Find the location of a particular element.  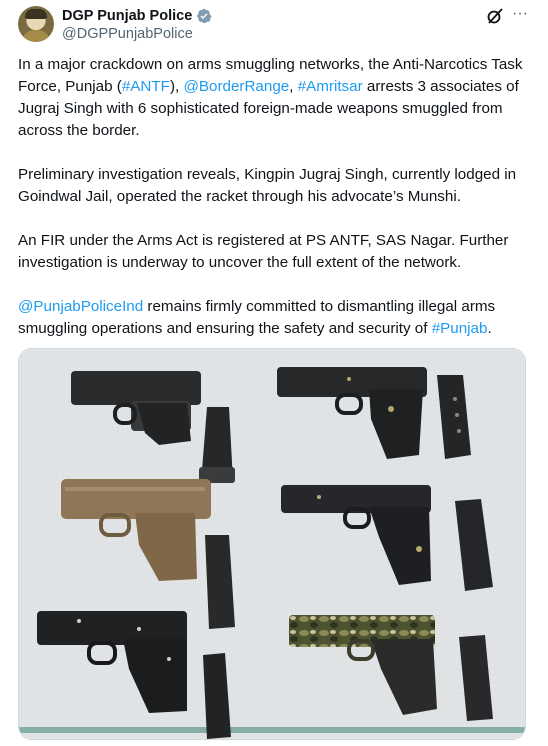

verified-badge-icon is located at coordinates (204, 16).